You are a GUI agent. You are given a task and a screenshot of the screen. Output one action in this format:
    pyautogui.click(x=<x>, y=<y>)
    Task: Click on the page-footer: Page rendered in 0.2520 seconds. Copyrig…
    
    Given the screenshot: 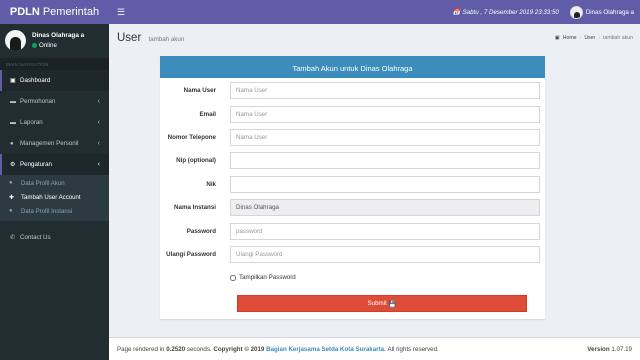 What is the action you would take?
    pyautogui.click(x=374, y=348)
    